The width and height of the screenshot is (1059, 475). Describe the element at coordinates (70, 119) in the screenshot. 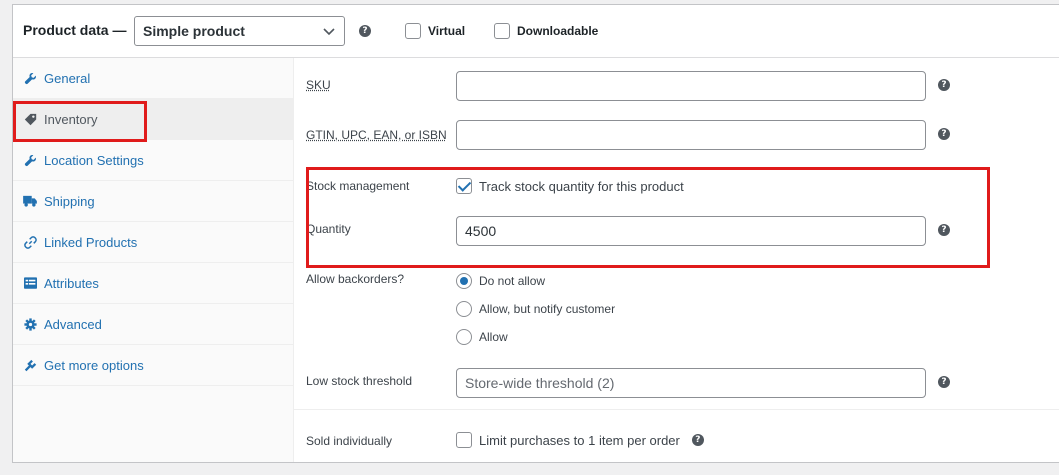

I see `tab-inventory-label: Inventory` at that location.